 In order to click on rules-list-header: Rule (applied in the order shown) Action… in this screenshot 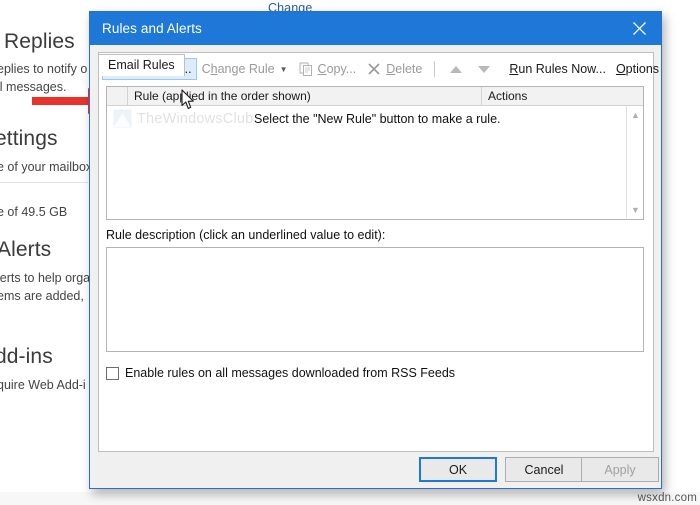, I will do `click(375, 96)`.